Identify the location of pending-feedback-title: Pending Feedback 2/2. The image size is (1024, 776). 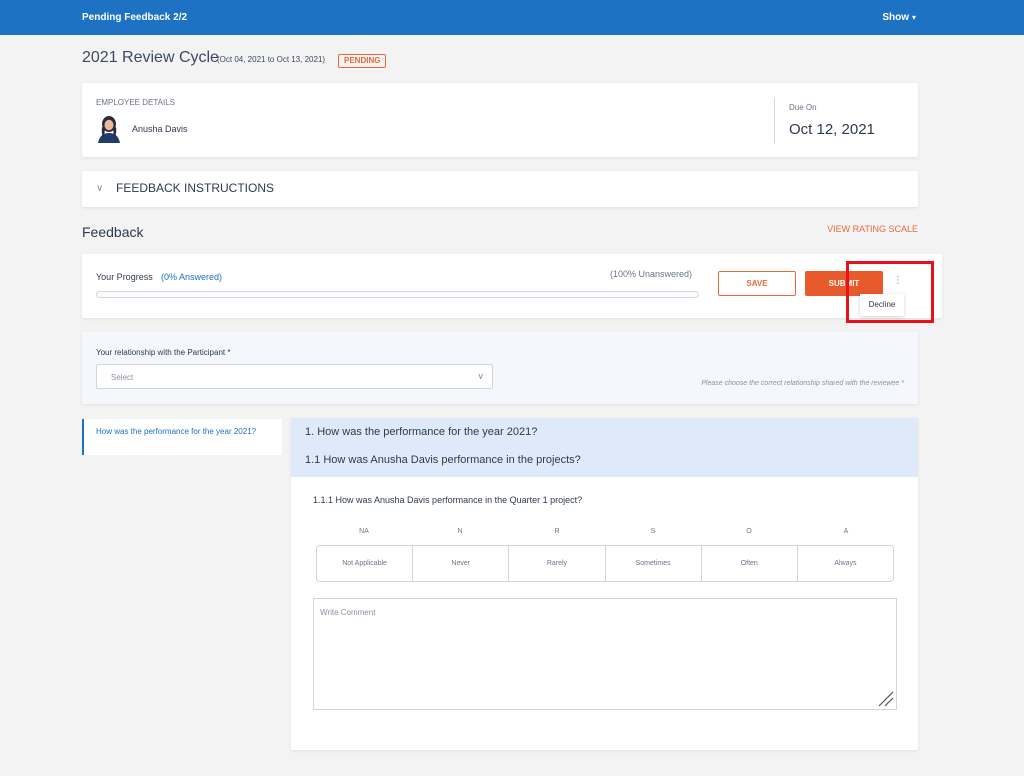
(135, 17).